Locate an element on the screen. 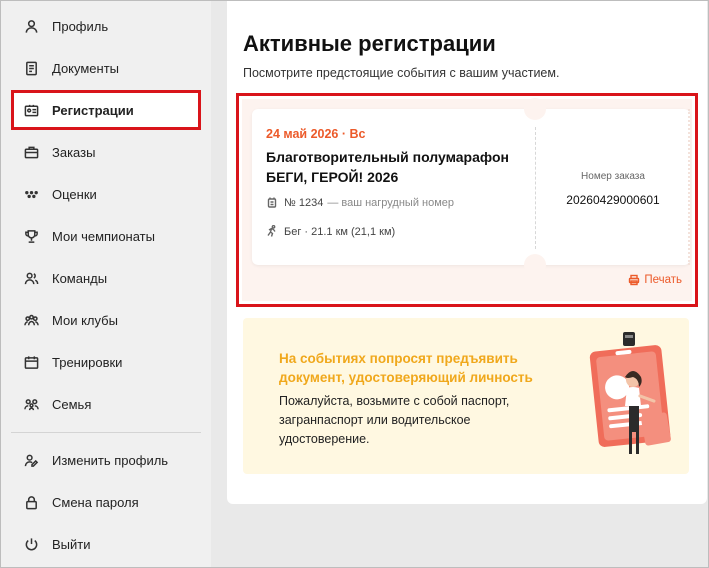 The height and width of the screenshot is (568, 709). sidebar-item-label: Тренировки is located at coordinates (87, 362).